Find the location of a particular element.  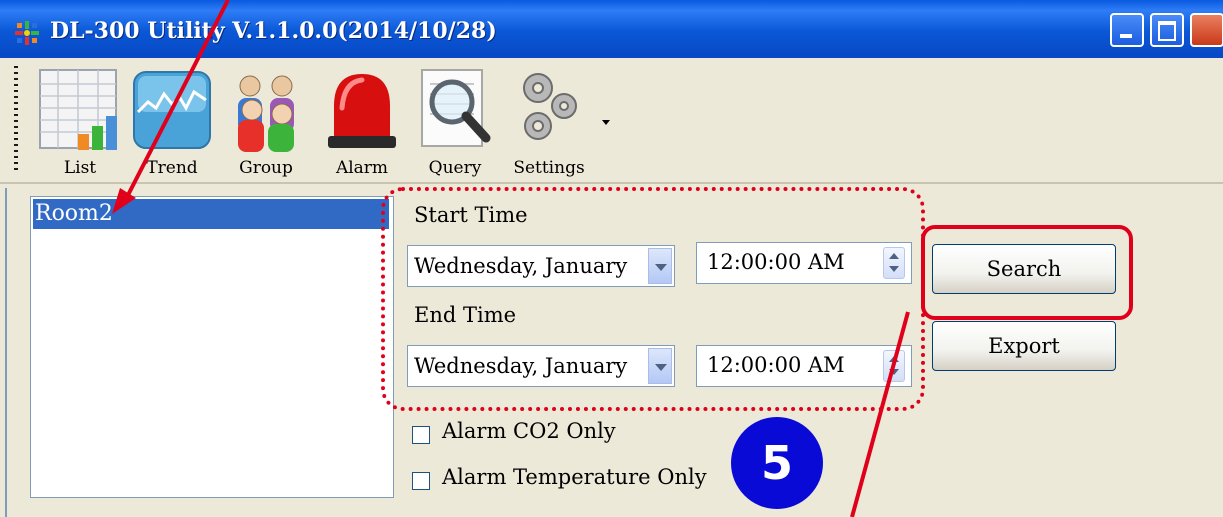

arrow-to-device-list is located at coordinates (177, 100).